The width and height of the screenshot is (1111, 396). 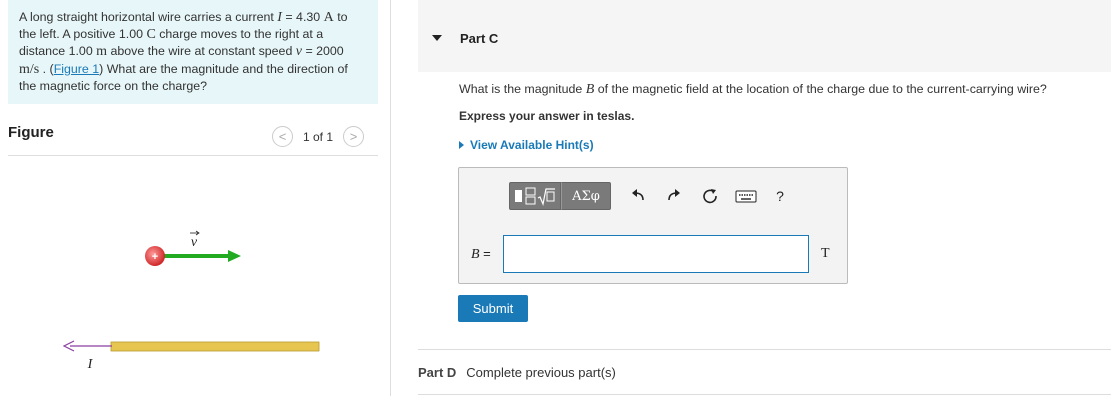 What do you see at coordinates (151, 35) in the screenshot?
I see `charge-unit: C` at bounding box center [151, 35].